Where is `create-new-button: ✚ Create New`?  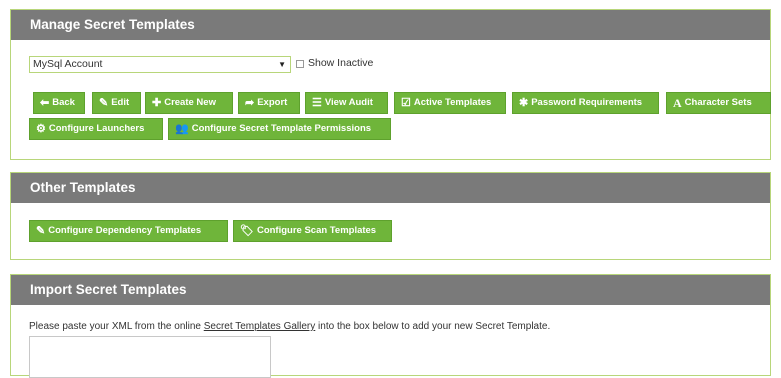 create-new-button: ✚ Create New is located at coordinates (189, 103).